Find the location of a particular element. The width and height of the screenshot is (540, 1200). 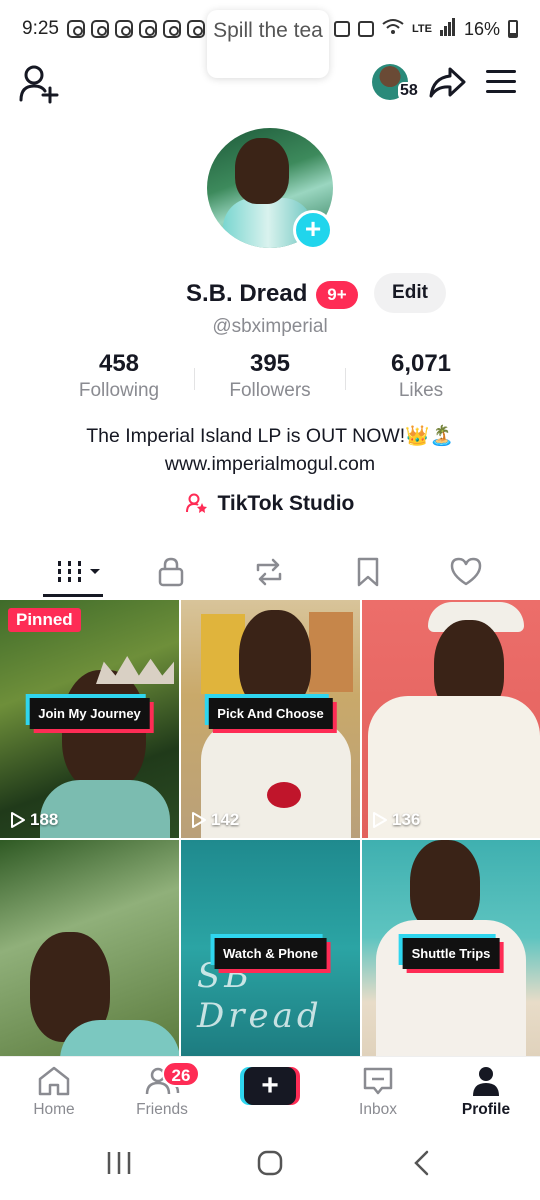

inbox-icon is located at coordinates (378, 1081).